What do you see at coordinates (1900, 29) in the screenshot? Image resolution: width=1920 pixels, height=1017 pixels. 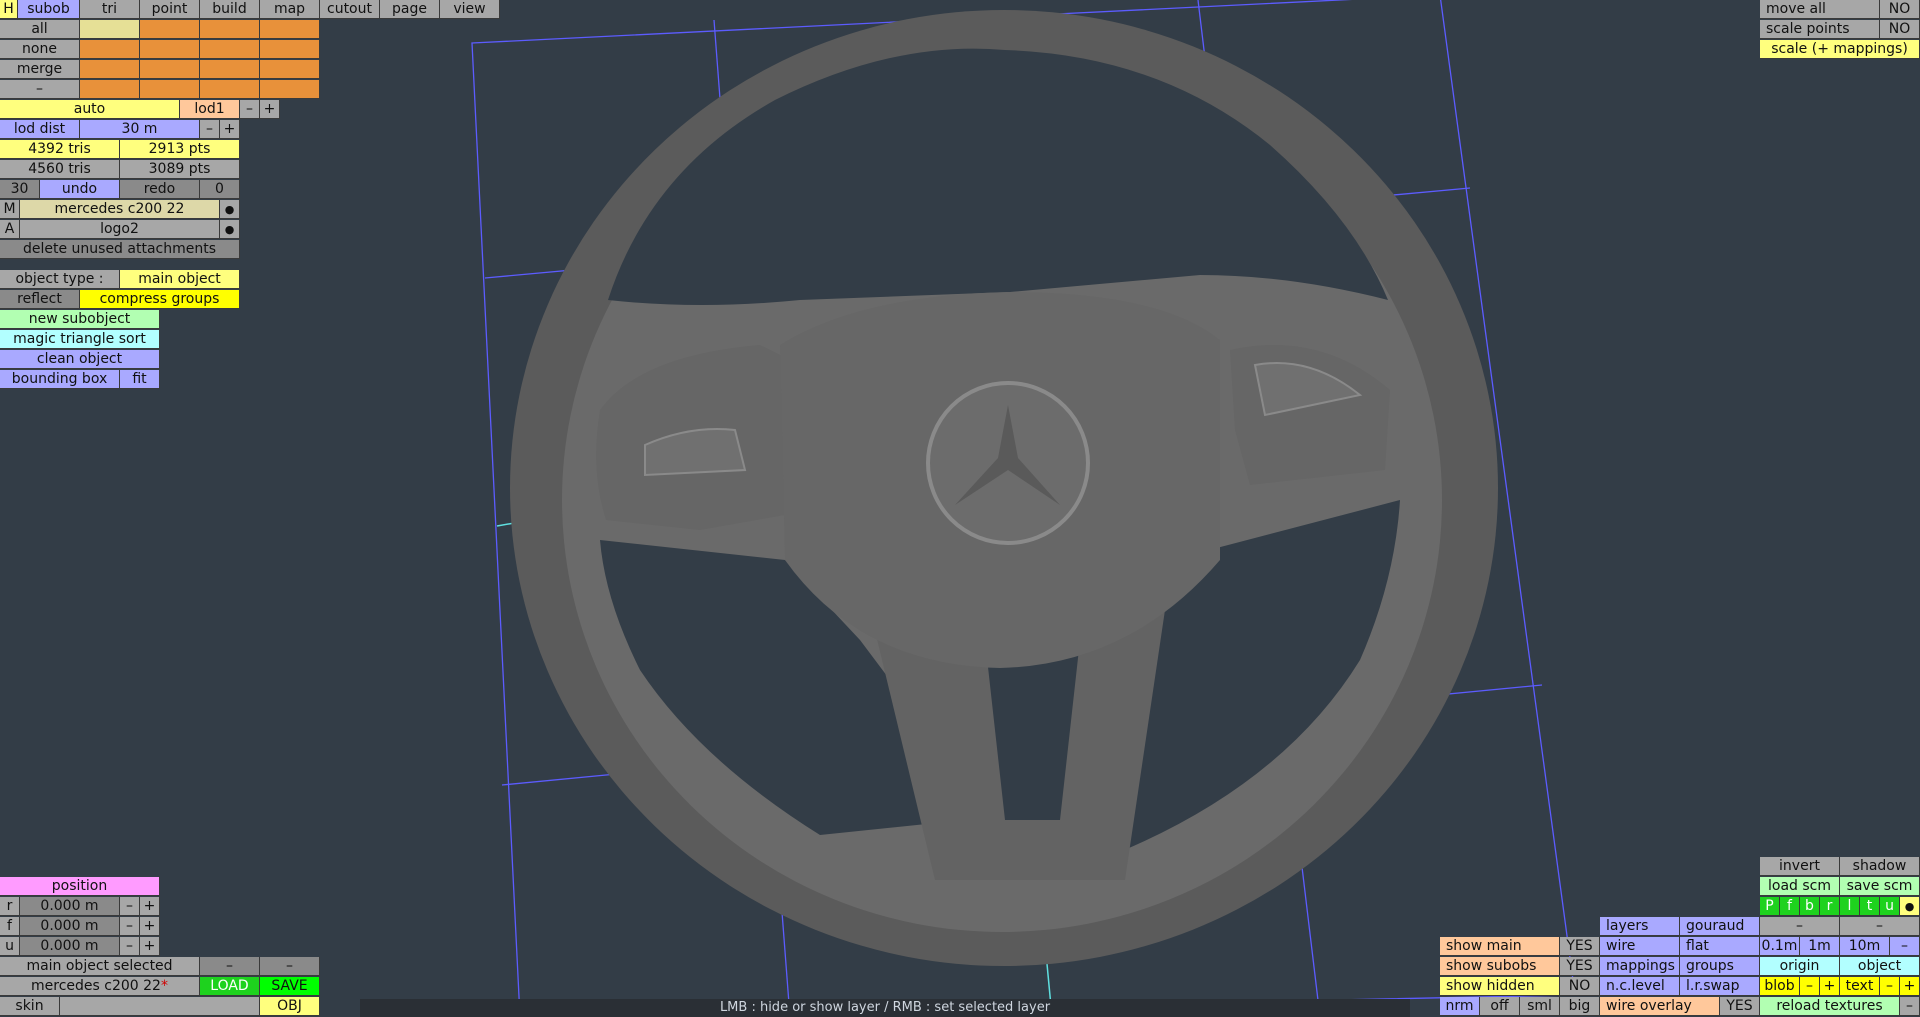 I see `scale-points-value: NO` at bounding box center [1900, 29].